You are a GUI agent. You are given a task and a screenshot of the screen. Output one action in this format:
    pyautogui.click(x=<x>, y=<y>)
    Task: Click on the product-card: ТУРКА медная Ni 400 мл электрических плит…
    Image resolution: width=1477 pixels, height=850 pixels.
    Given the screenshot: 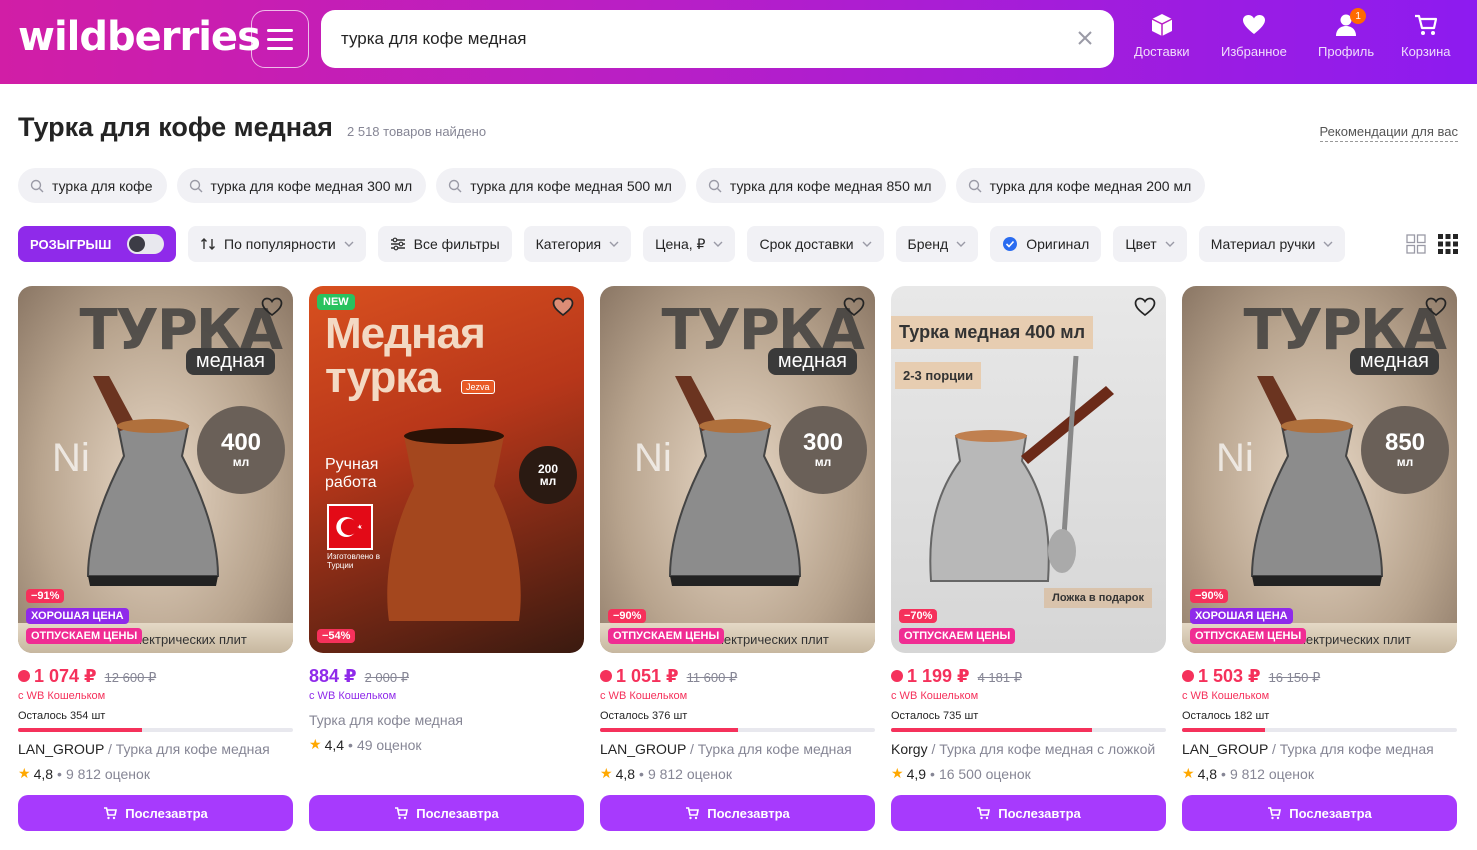 What is the action you would take?
    pyautogui.click(x=155, y=561)
    